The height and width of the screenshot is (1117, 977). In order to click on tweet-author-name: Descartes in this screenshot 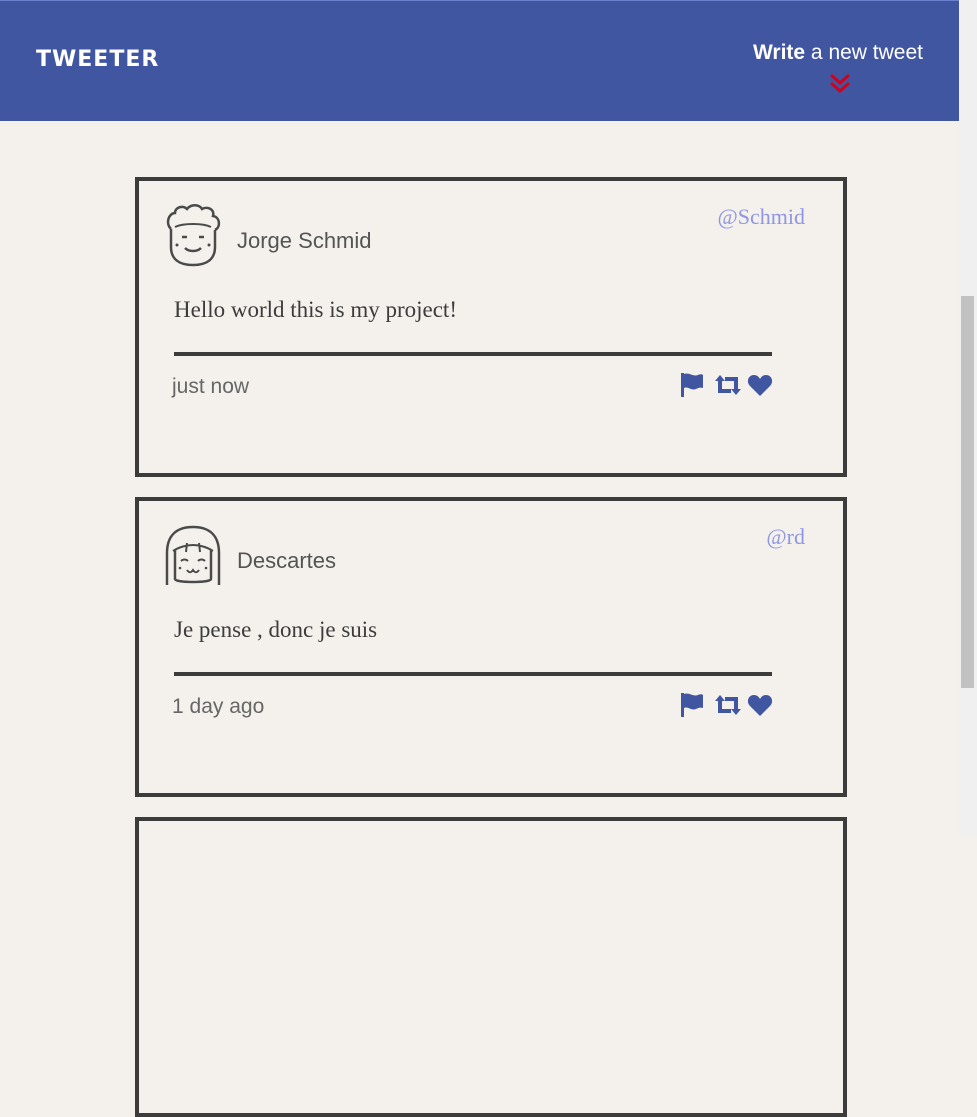, I will do `click(287, 560)`.